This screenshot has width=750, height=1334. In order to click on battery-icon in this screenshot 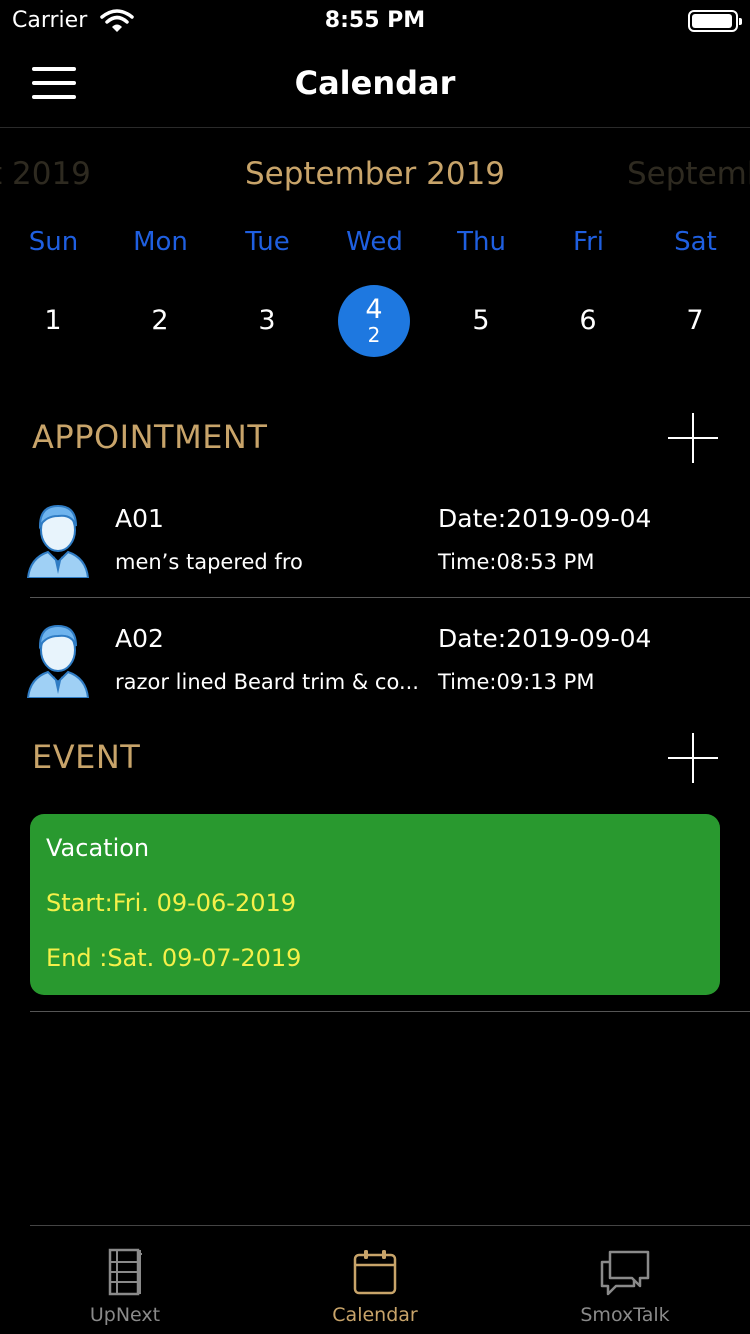, I will do `click(715, 21)`.